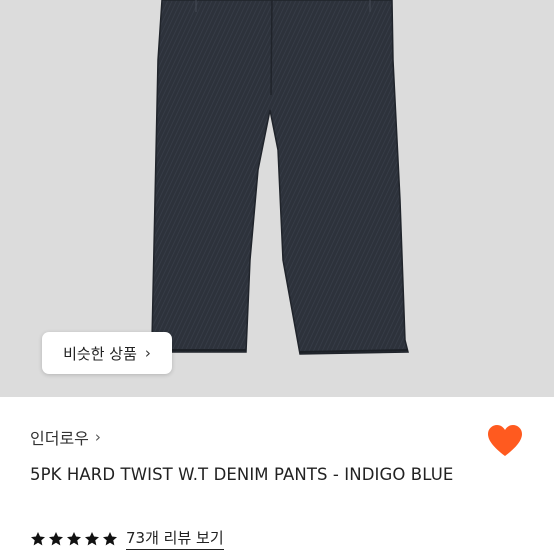 This screenshot has width=554, height=554. I want to click on brand-name: 인더로우, so click(59, 438).